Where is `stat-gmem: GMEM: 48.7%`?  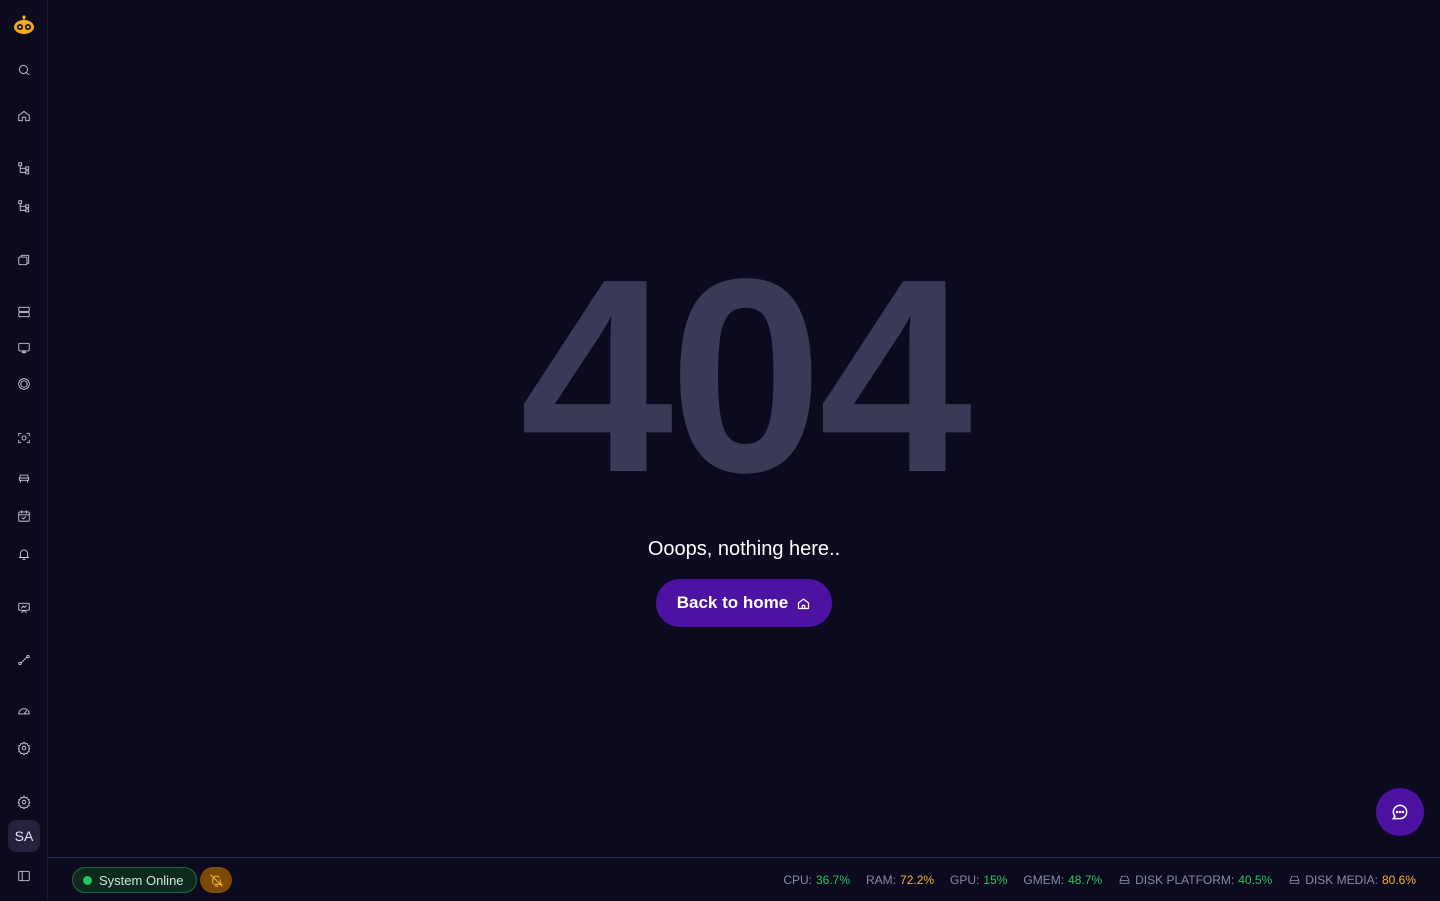
stat-gmem: GMEM: 48.7% is located at coordinates (1063, 879).